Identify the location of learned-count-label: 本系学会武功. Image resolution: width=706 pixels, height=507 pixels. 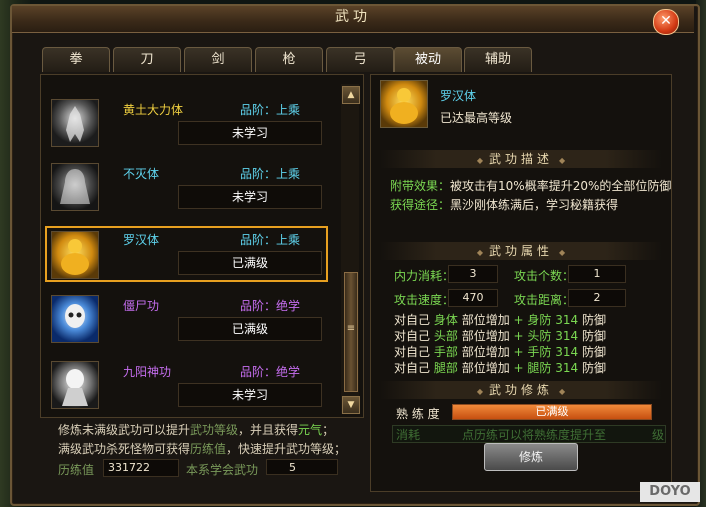
(222, 470).